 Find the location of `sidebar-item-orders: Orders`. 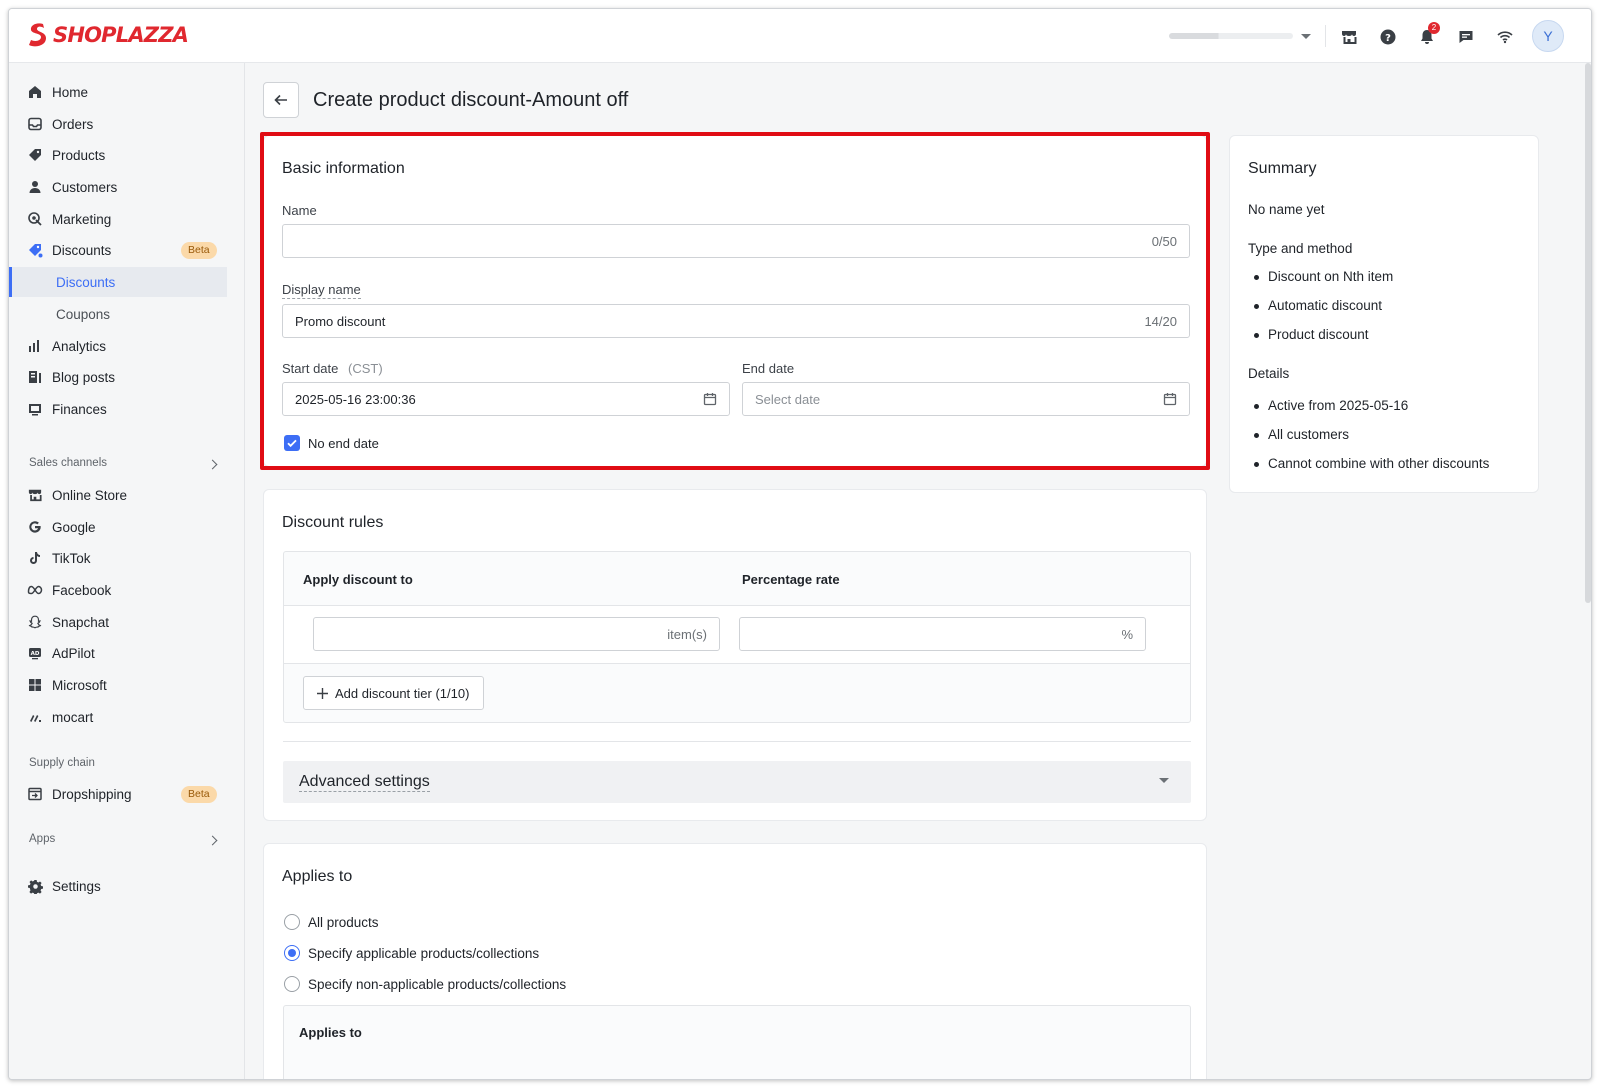

sidebar-item-orders: Orders is located at coordinates (127, 124).